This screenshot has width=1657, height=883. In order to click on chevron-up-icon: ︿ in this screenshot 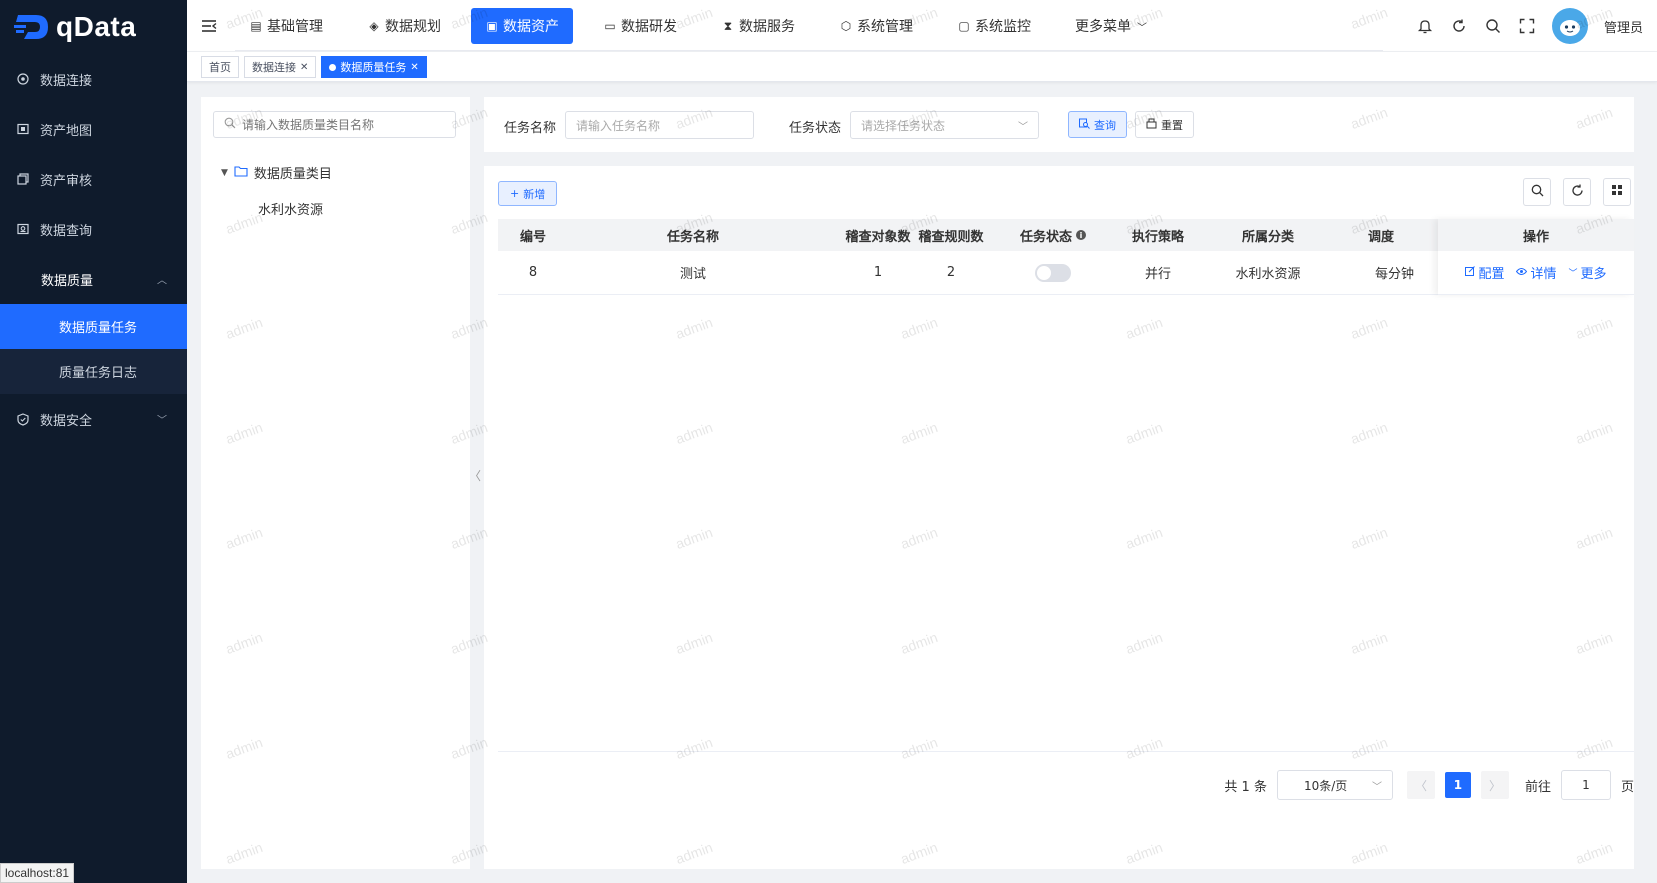, I will do `click(162, 281)`.